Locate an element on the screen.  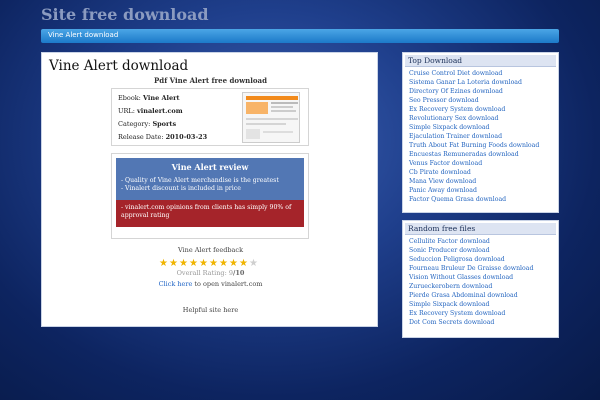
rating-max: /10 is located at coordinates (239, 273).